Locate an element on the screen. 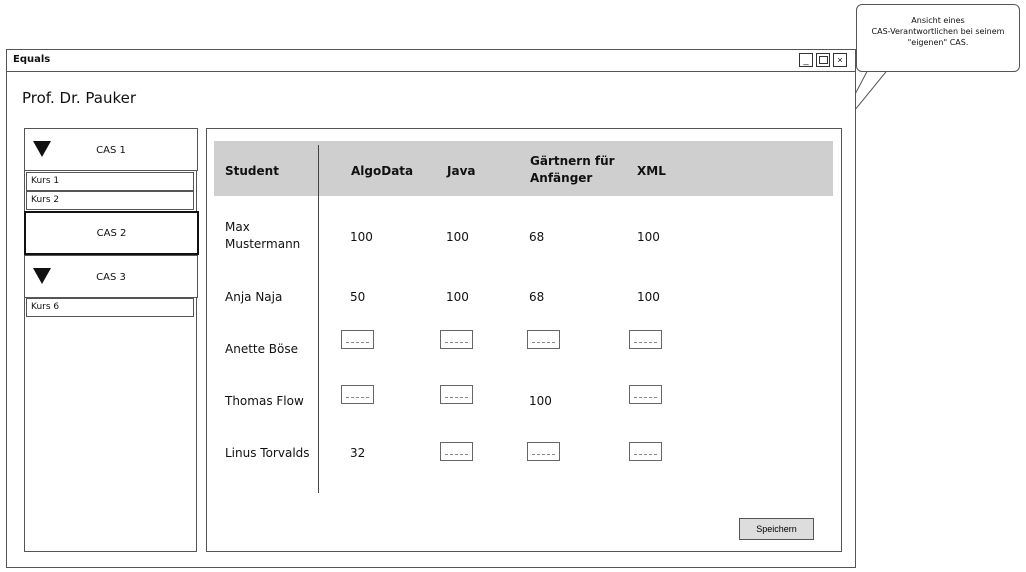 The image size is (1026, 572). student-name-line-2: Mustermann is located at coordinates (263, 244).